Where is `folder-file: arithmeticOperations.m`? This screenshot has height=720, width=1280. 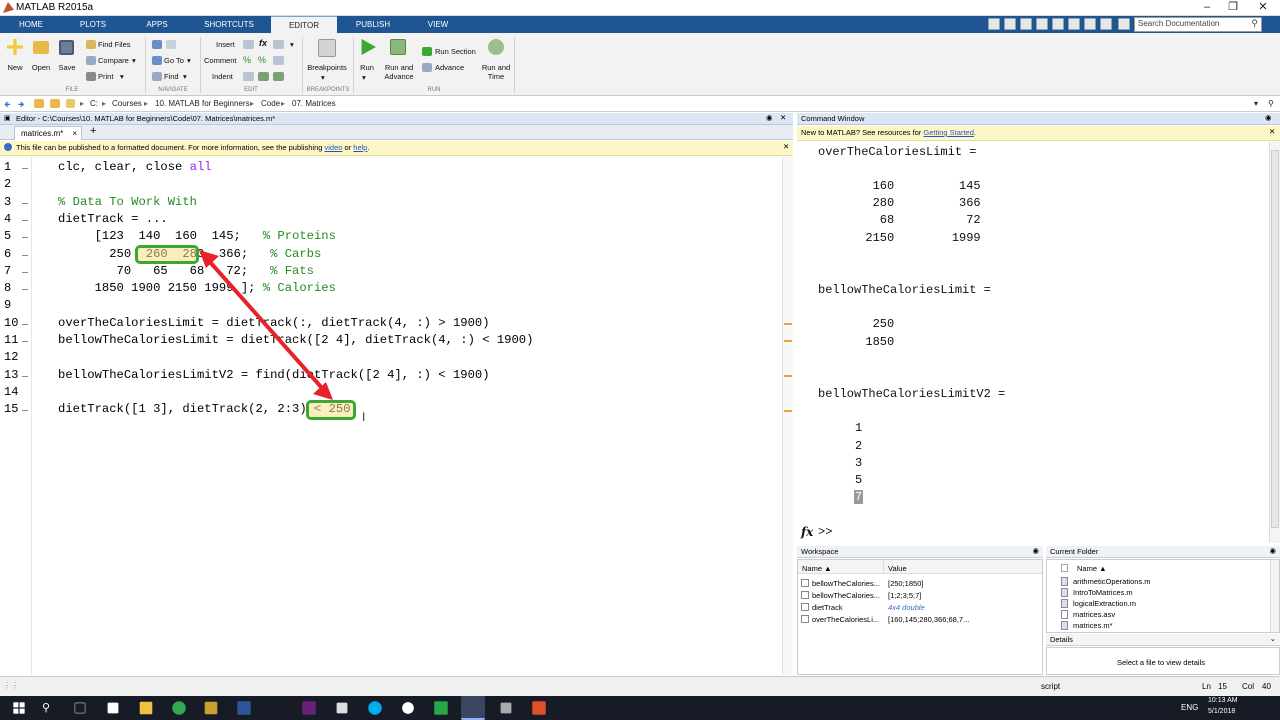 folder-file: arithmeticOperations.m is located at coordinates (1112, 581).